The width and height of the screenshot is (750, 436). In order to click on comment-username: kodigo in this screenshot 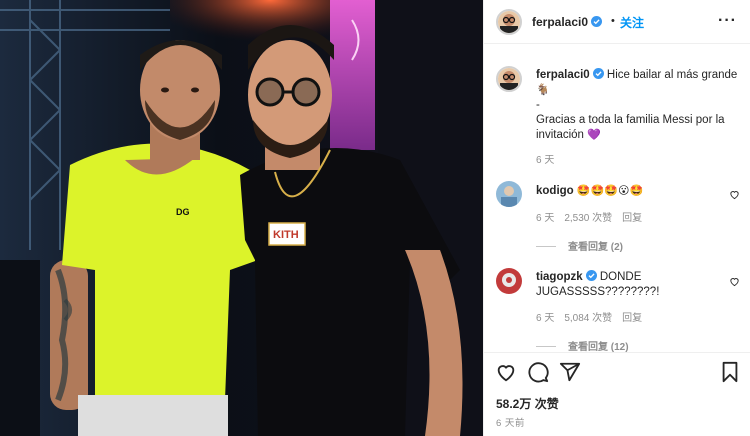, I will do `click(555, 191)`.